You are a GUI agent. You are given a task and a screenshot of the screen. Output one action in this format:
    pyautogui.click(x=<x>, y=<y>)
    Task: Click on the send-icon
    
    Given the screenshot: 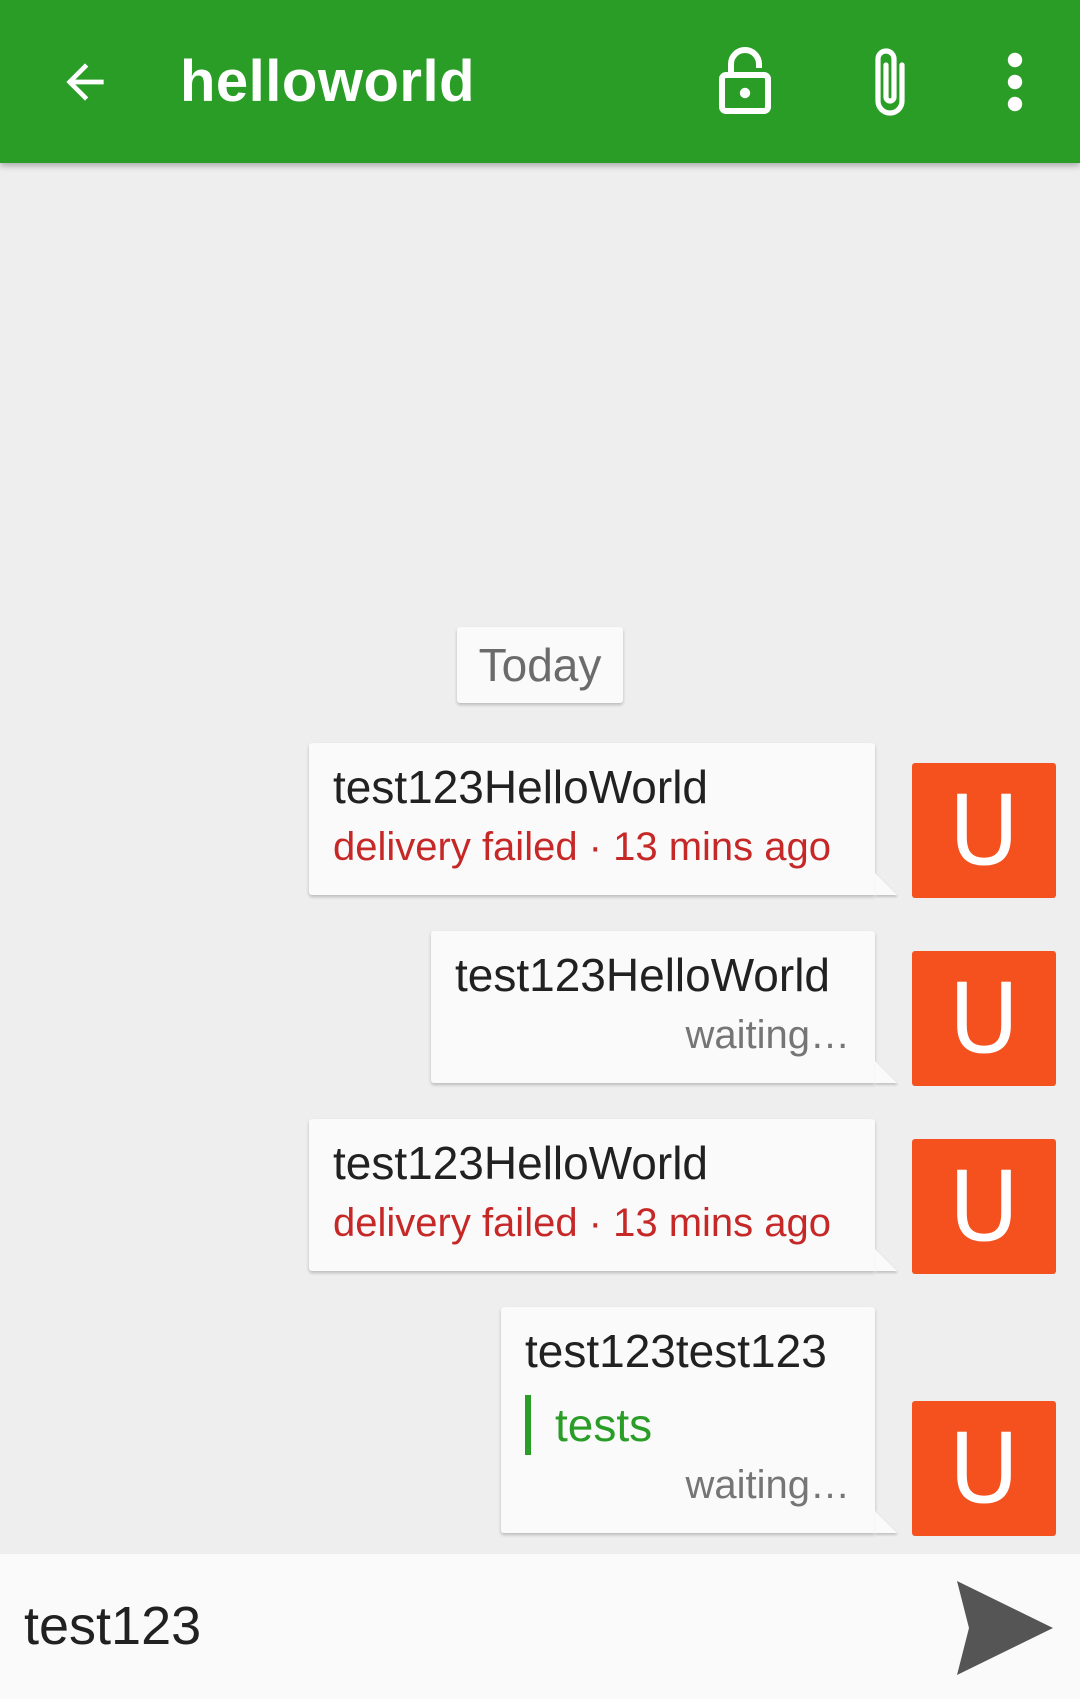 What is the action you would take?
    pyautogui.click(x=1005, y=1628)
    